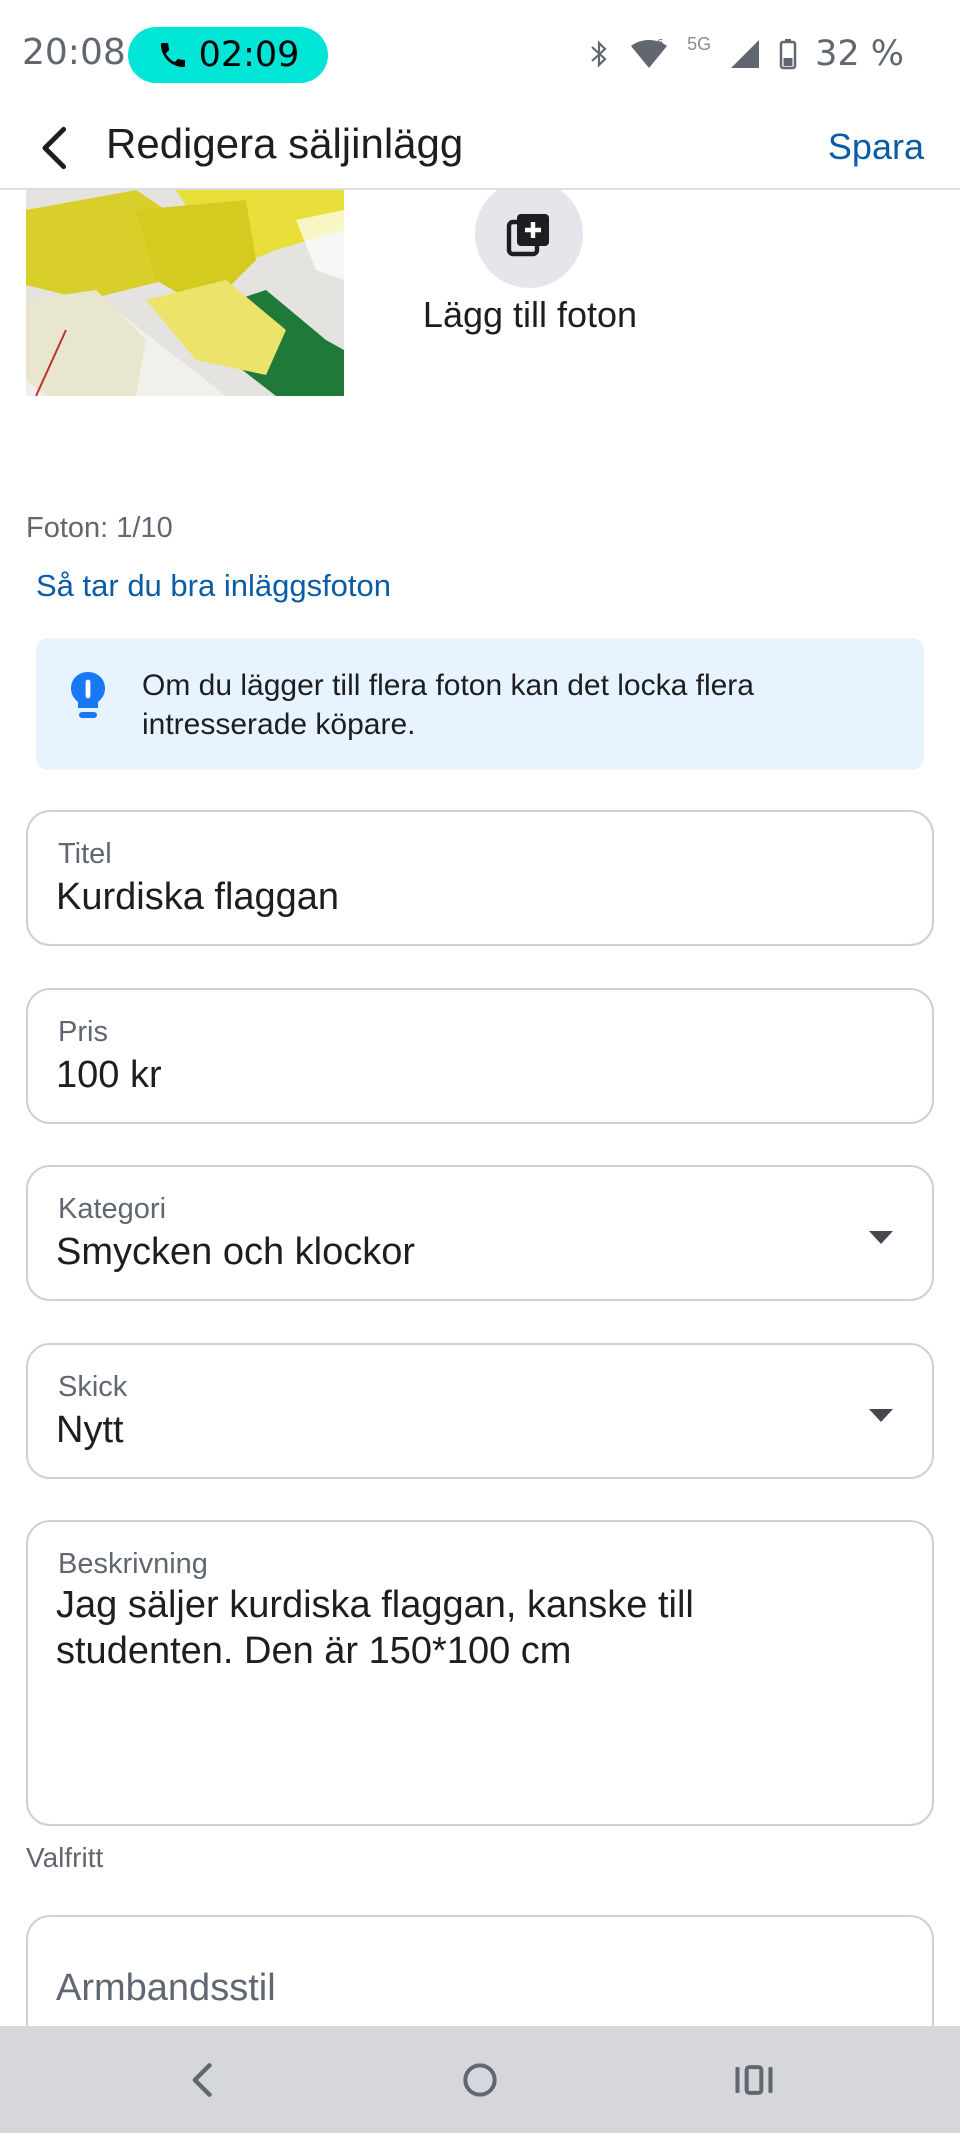 The width and height of the screenshot is (960, 2133). What do you see at coordinates (90, 1430) in the screenshot?
I see `condition-value: Nytt` at bounding box center [90, 1430].